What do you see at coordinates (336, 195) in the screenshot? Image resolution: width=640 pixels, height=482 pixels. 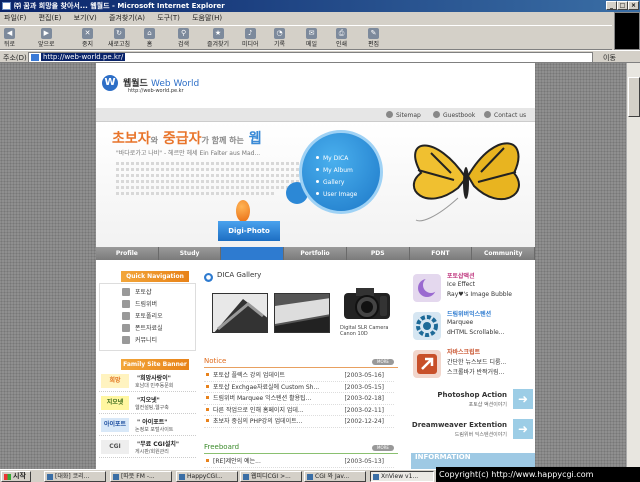 I see `hero-menu-user-image: User Image` at bounding box center [336, 195].